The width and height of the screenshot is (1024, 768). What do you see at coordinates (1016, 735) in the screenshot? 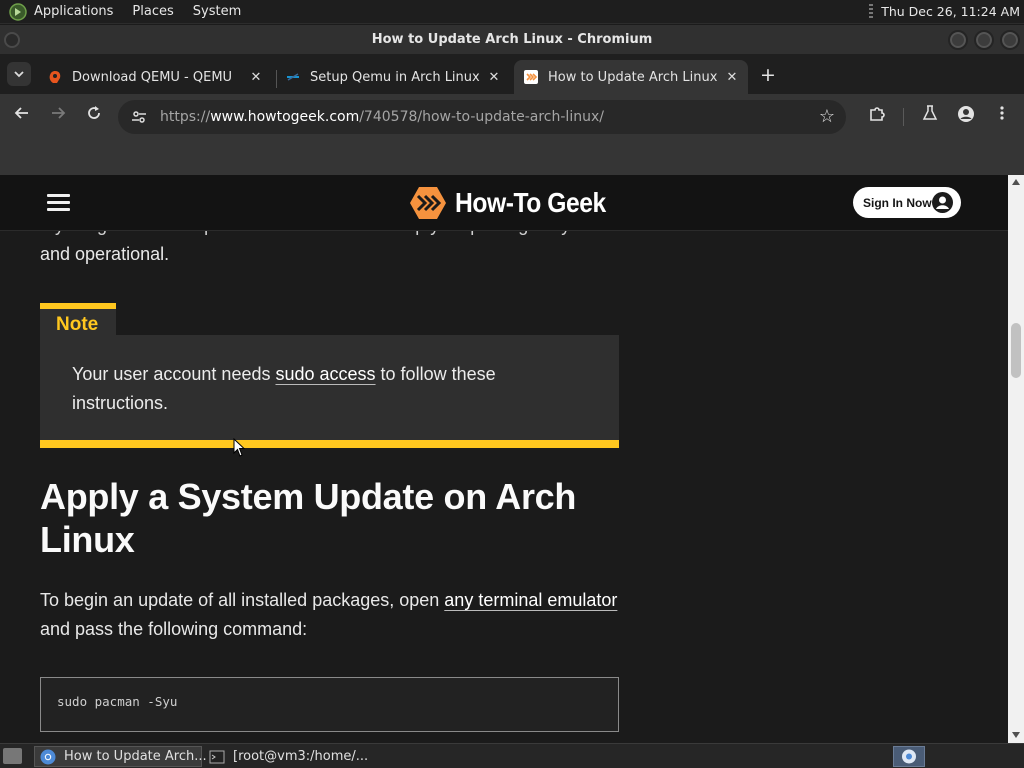
I see `scroll-down-icon` at bounding box center [1016, 735].